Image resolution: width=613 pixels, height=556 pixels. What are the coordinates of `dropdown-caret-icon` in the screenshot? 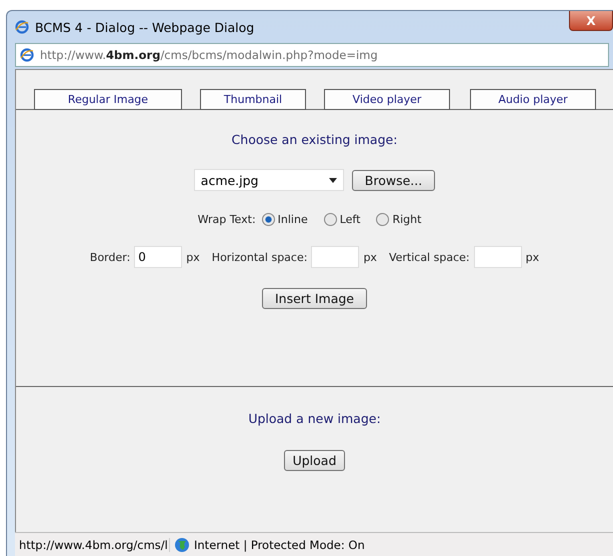 It's located at (332, 180).